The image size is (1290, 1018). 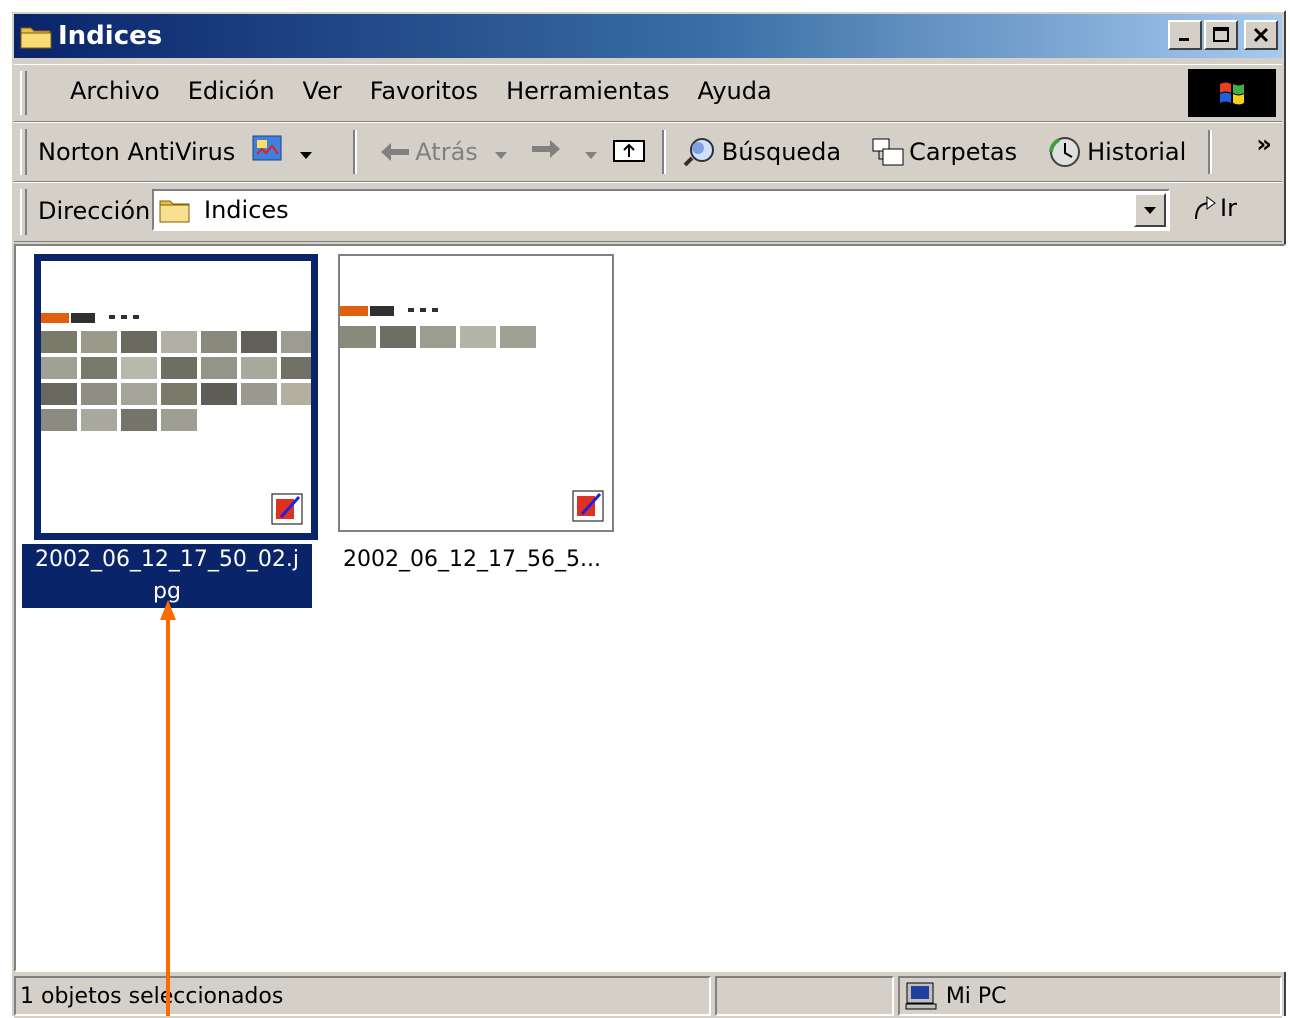 What do you see at coordinates (1205, 208) in the screenshot?
I see `go-arrow-icon` at bounding box center [1205, 208].